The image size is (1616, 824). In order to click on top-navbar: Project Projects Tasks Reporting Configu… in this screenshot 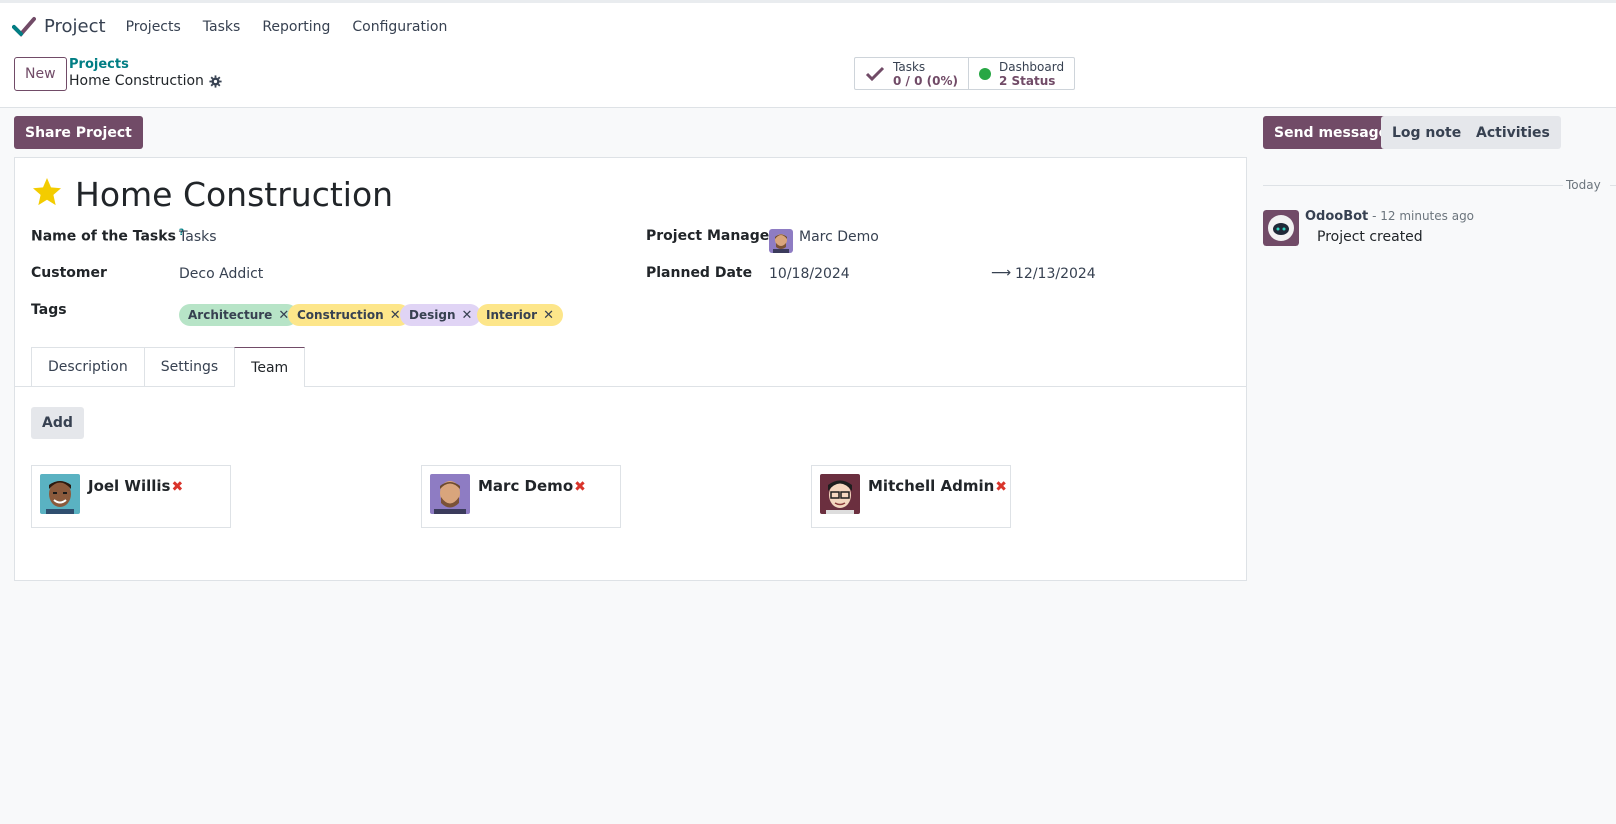, I will do `click(808, 25)`.